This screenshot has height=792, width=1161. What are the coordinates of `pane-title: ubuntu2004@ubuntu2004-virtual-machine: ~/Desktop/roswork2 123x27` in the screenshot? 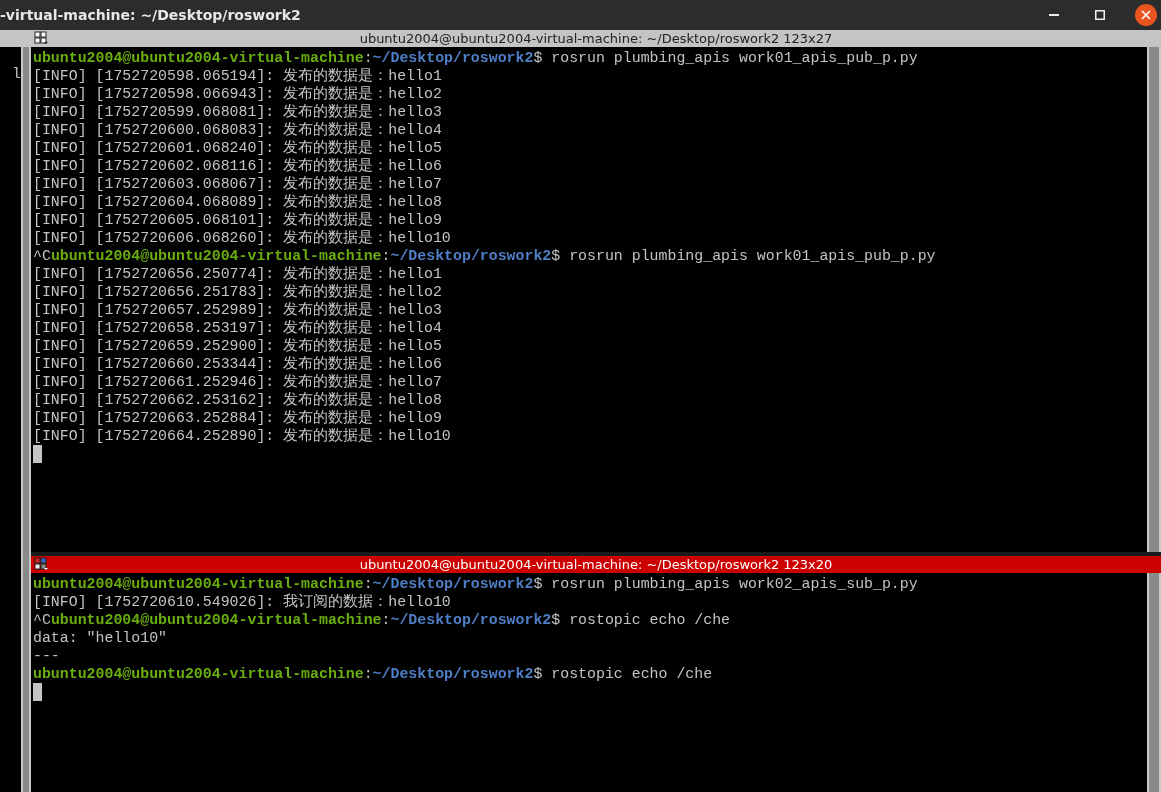 It's located at (596, 38).